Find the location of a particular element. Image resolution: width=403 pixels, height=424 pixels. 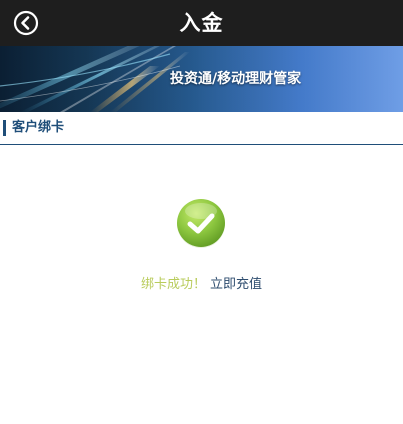

result-message: 绑卡成功！ 立即充值 is located at coordinates (201, 282).